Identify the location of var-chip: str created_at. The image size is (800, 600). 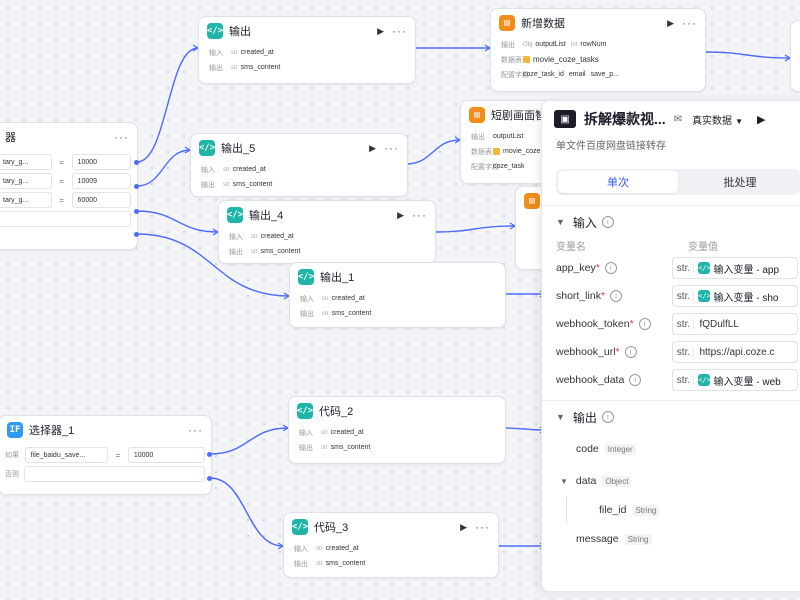
(272, 236).